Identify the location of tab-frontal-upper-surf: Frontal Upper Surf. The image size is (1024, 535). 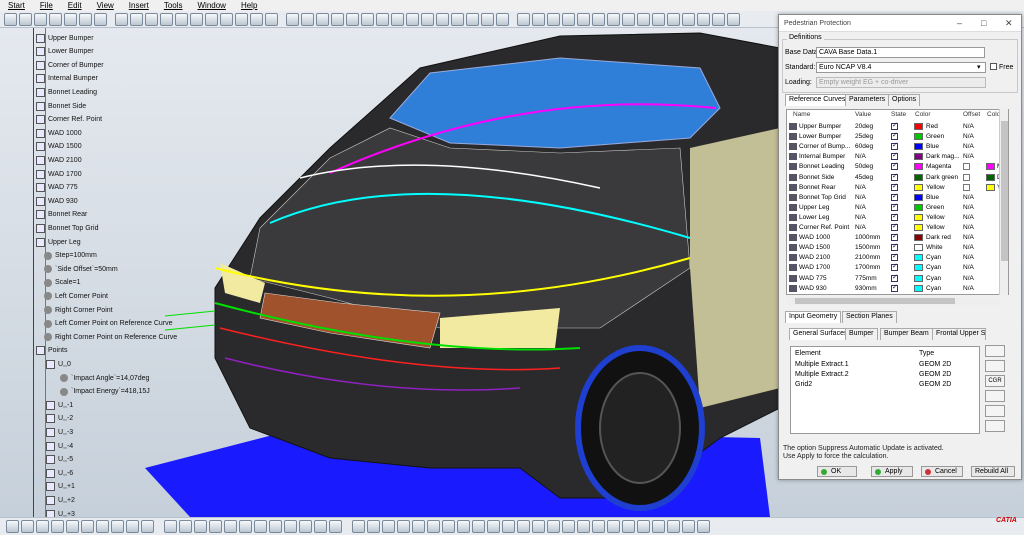
(959, 334).